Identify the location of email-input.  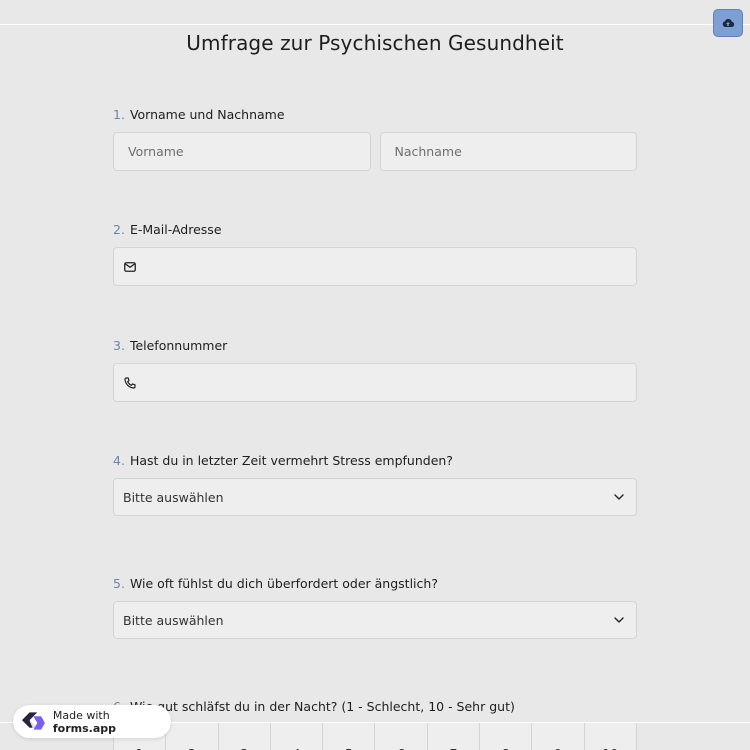
(375, 266).